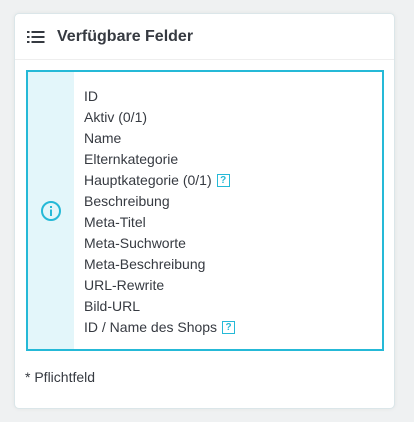 This screenshot has height=422, width=414. What do you see at coordinates (159, 96) in the screenshot?
I see `field-item: ID` at bounding box center [159, 96].